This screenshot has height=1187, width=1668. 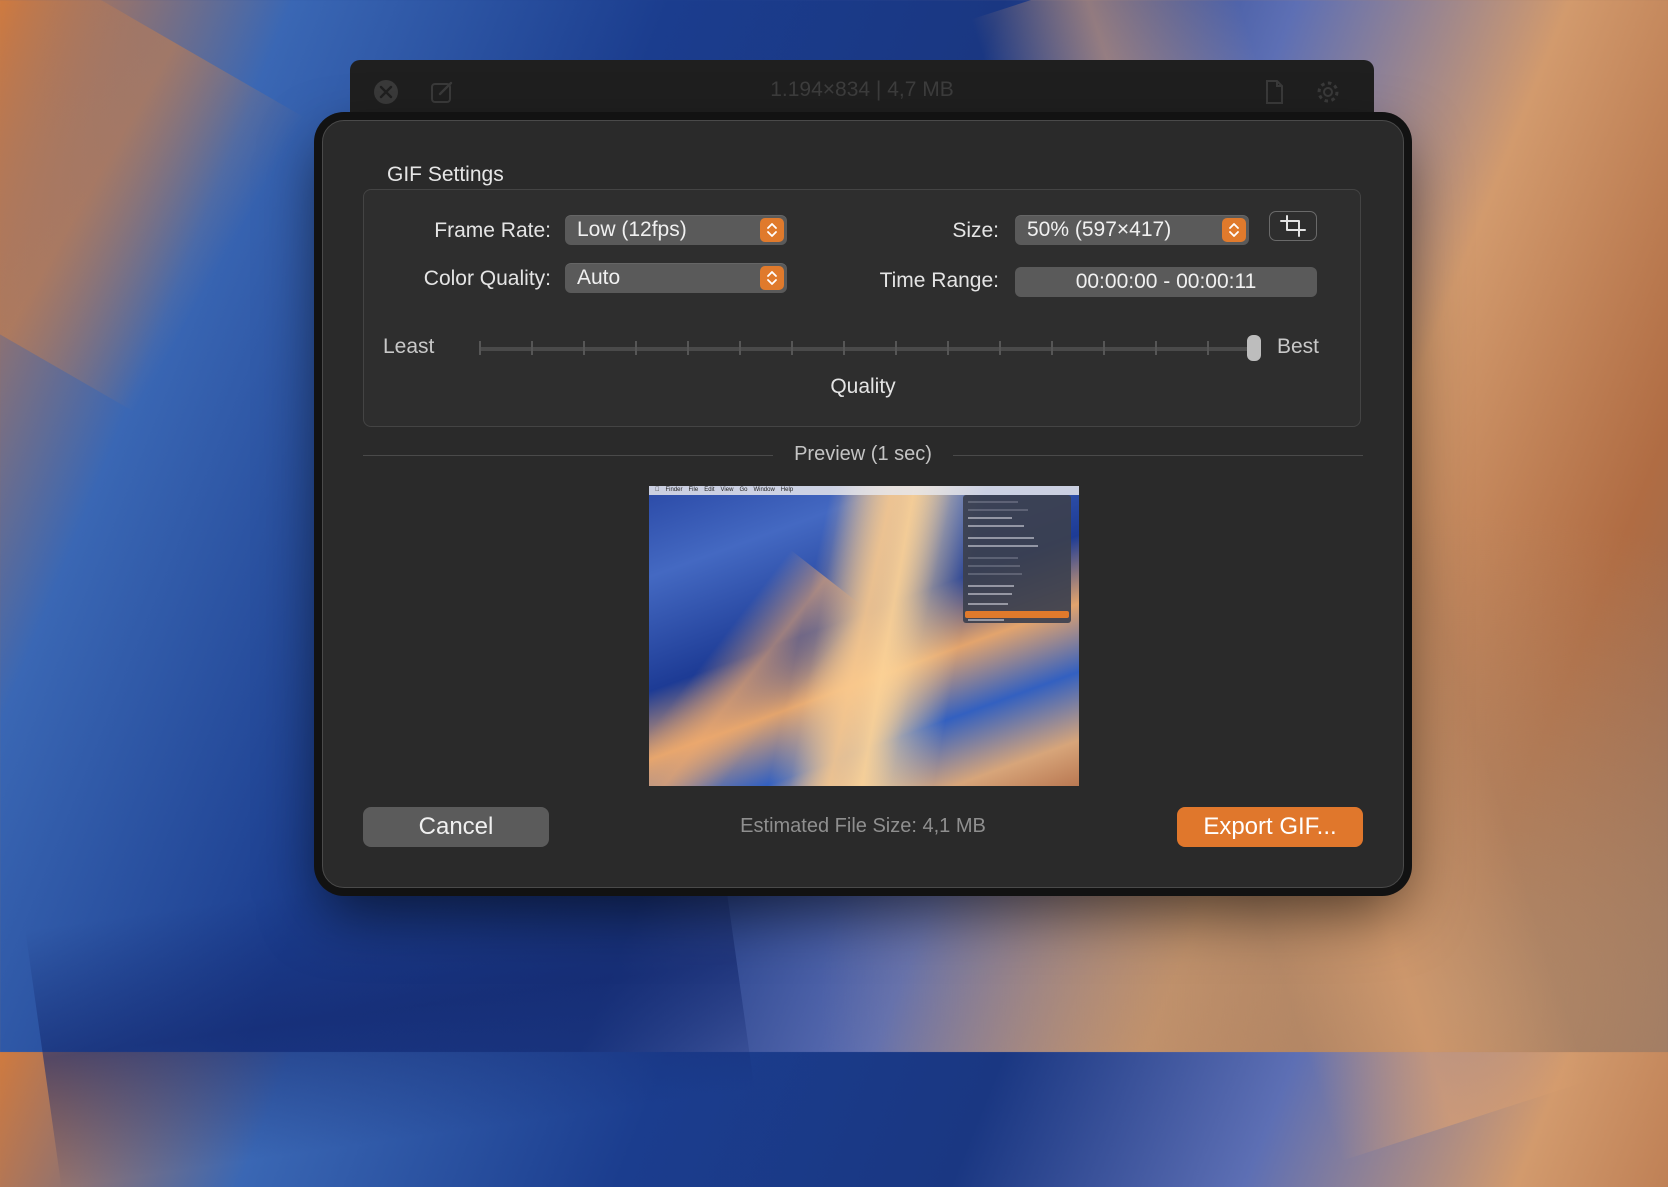 I want to click on slider-max-label: Best, so click(x=1298, y=346).